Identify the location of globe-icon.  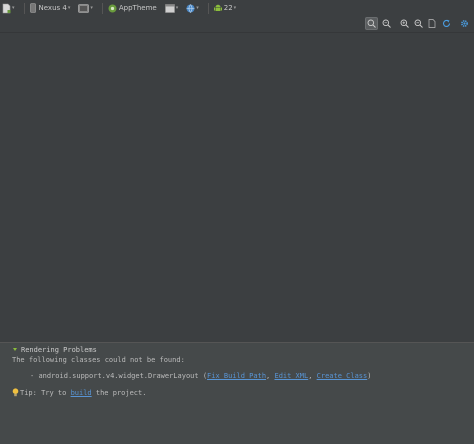
(190, 8).